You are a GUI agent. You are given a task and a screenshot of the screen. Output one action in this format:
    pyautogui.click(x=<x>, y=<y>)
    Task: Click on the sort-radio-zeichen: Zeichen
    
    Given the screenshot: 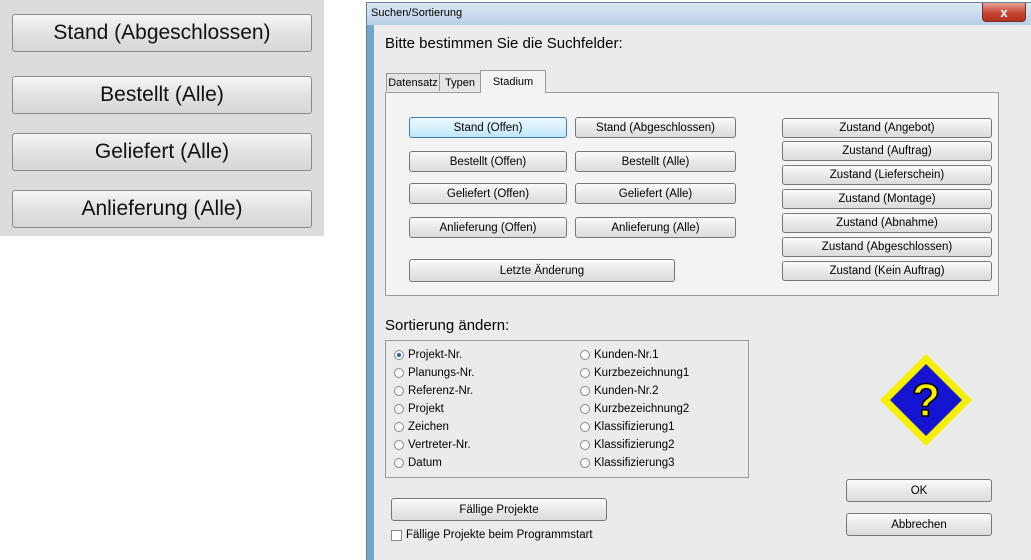 What is the action you would take?
    pyautogui.click(x=421, y=427)
    